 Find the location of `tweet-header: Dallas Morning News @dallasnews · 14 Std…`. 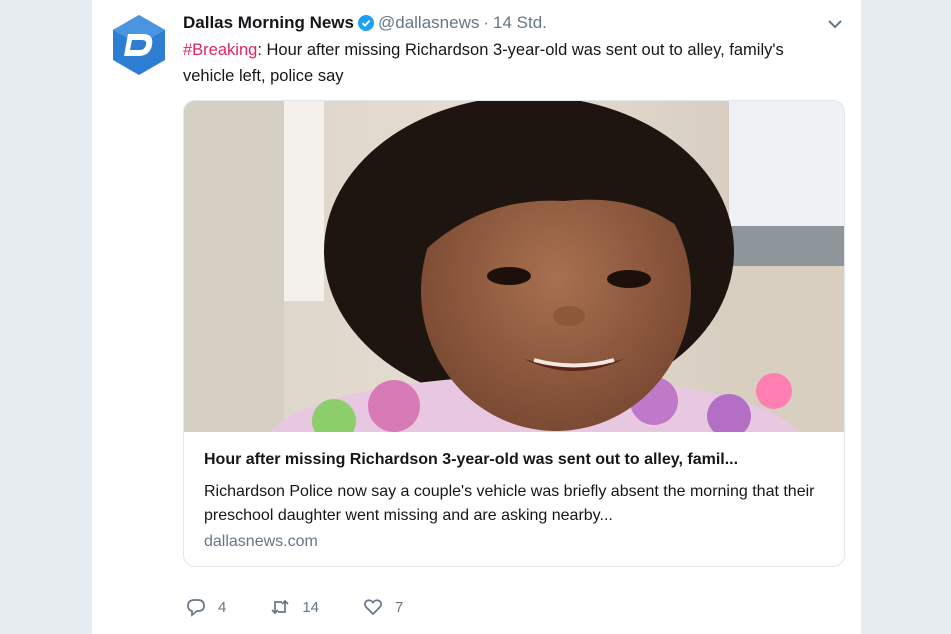

tweet-header: Dallas Morning News @dallasnews · 14 Std… is located at coordinates (365, 23).